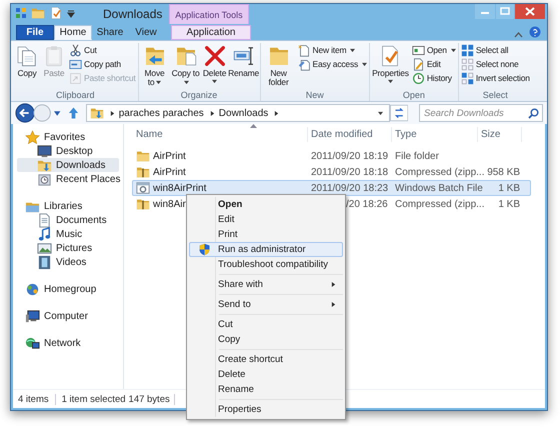 The image size is (560, 429). I want to click on selected-file-row: win8AirPrint 2011/09/20 18:23 Windows Batch File 1 KB, so click(331, 188).